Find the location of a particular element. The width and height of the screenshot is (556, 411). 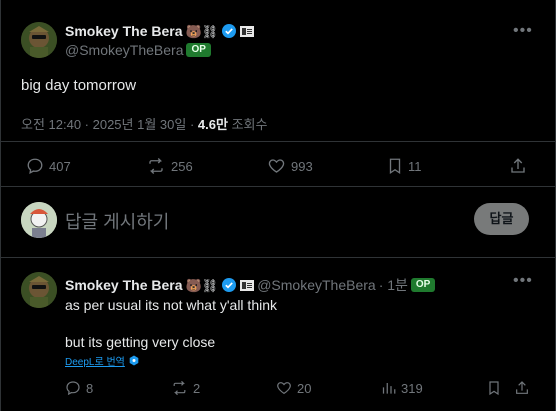

reply-author-avatar is located at coordinates (39, 290).